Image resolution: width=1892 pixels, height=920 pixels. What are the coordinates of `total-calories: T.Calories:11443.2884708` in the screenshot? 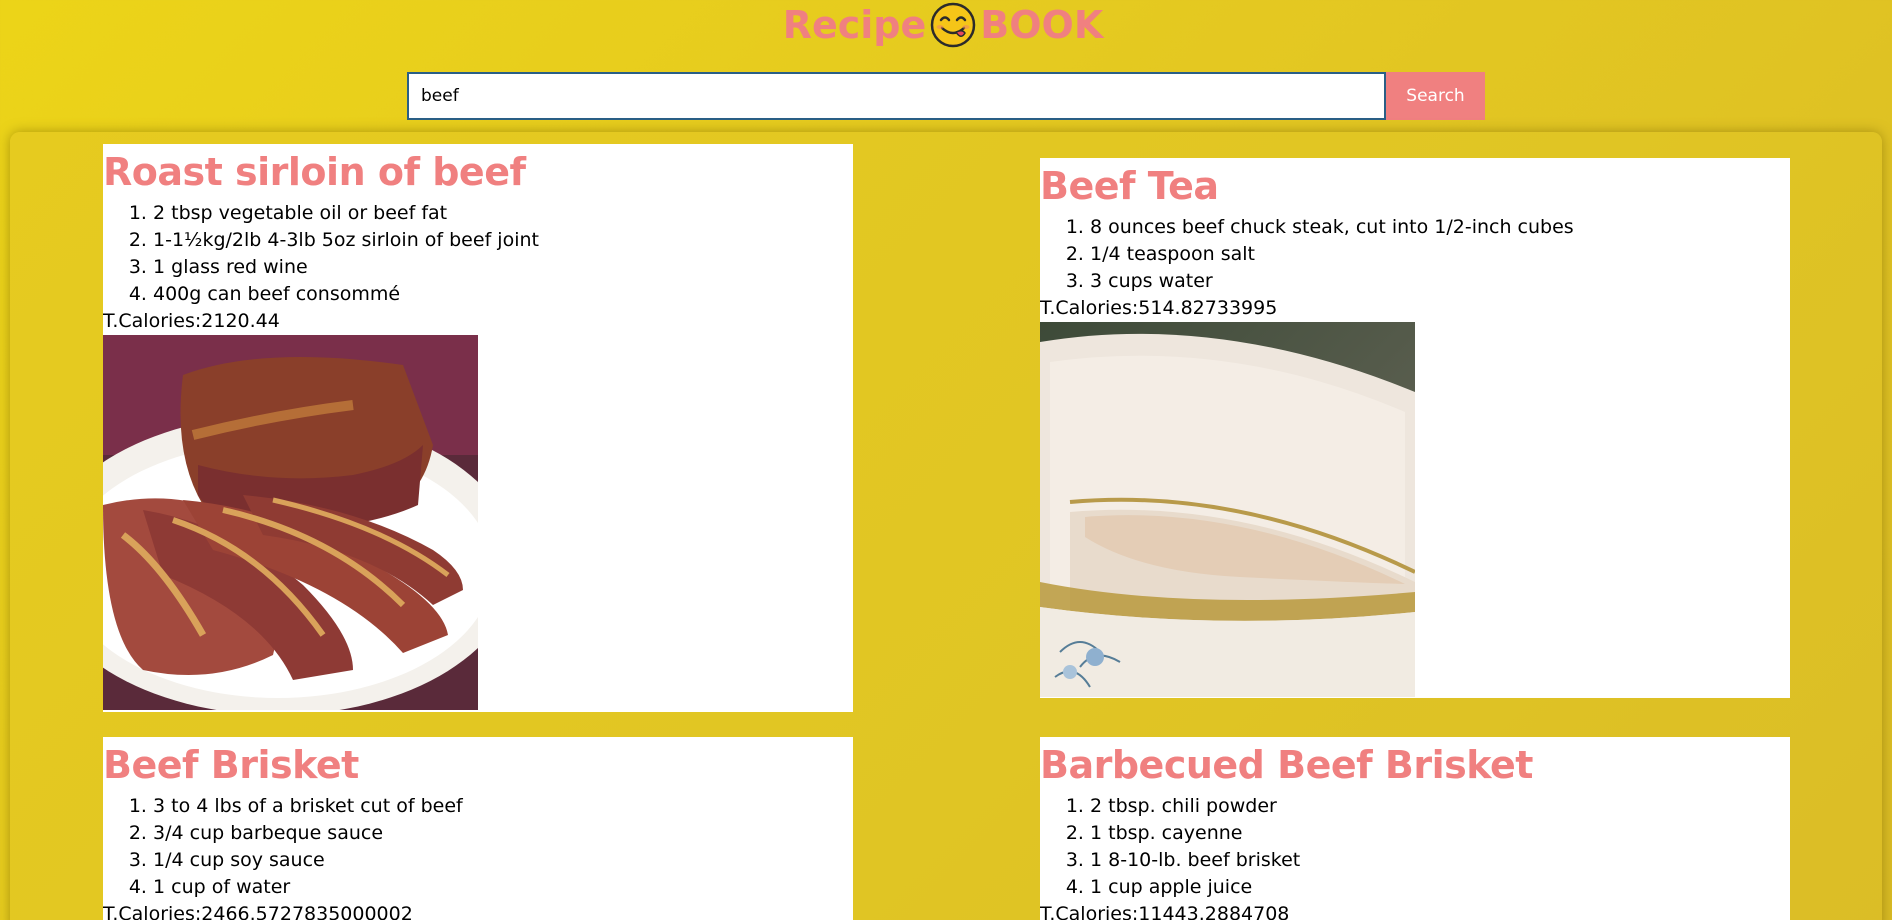 It's located at (1165, 911).